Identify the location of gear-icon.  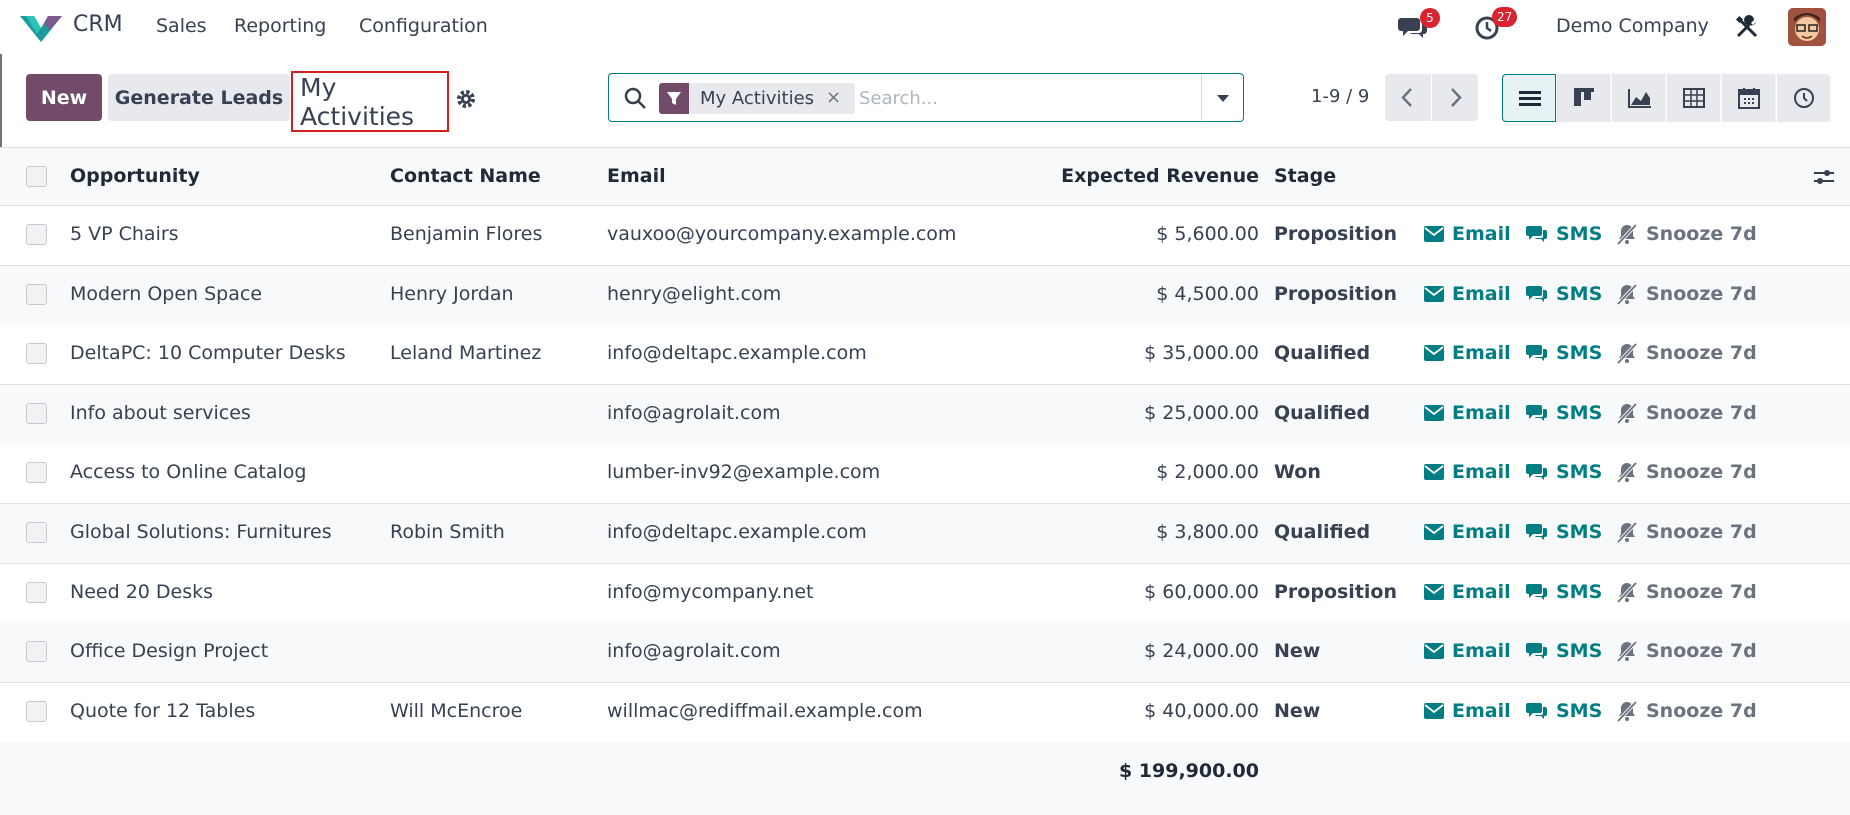
(466, 99).